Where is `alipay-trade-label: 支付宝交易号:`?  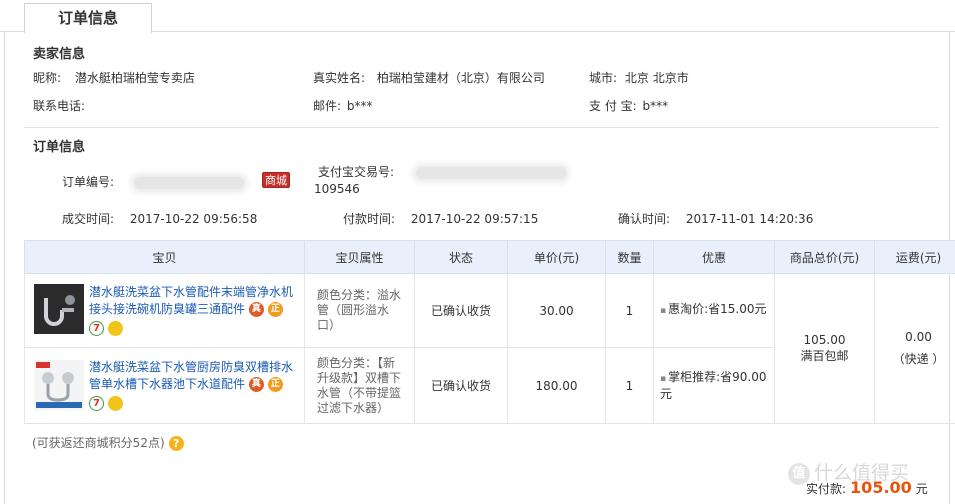 alipay-trade-label: 支付宝交易号: is located at coordinates (356, 172).